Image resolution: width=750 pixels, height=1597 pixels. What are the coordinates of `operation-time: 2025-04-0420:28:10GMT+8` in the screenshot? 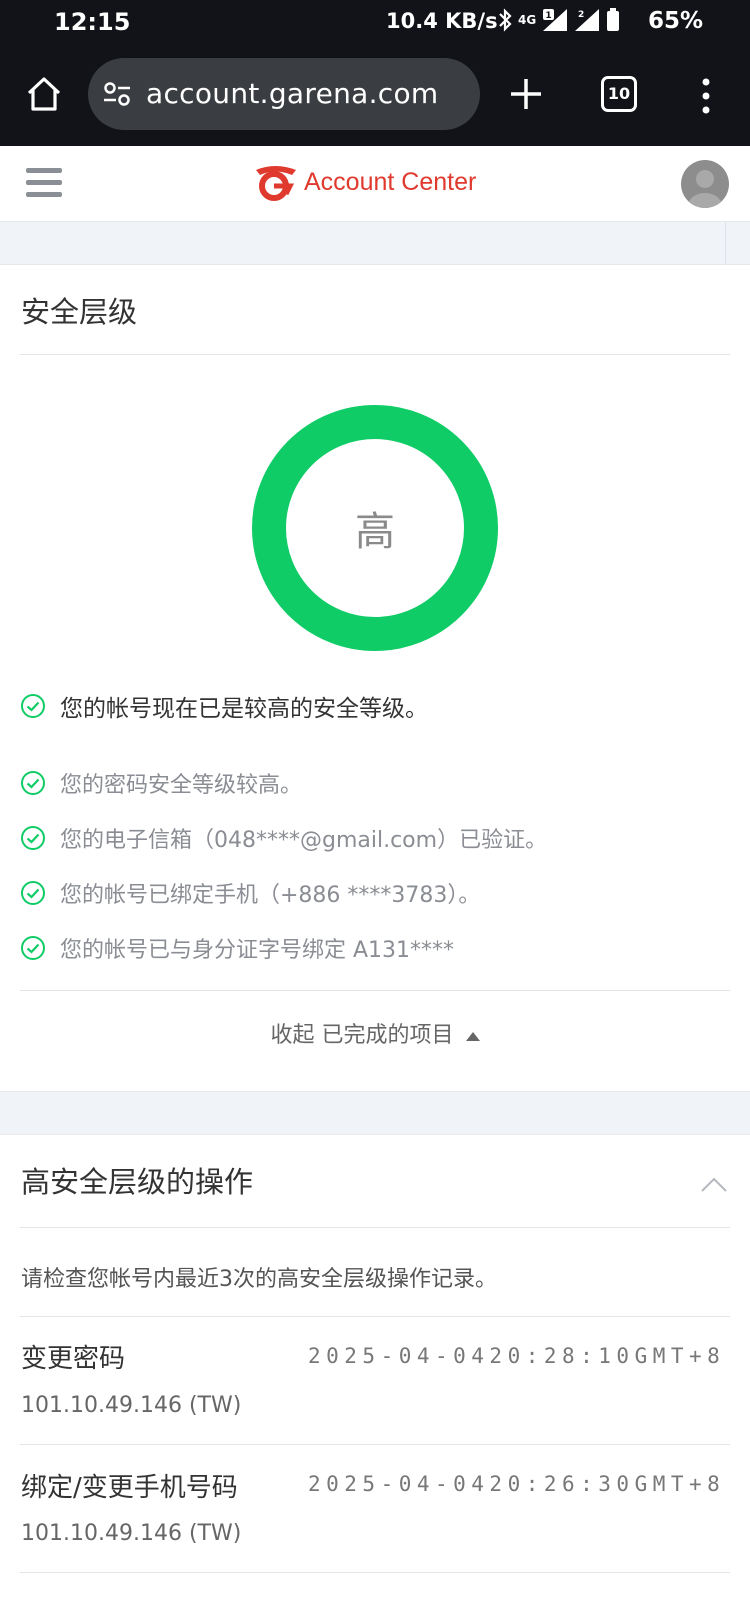 It's located at (517, 1356).